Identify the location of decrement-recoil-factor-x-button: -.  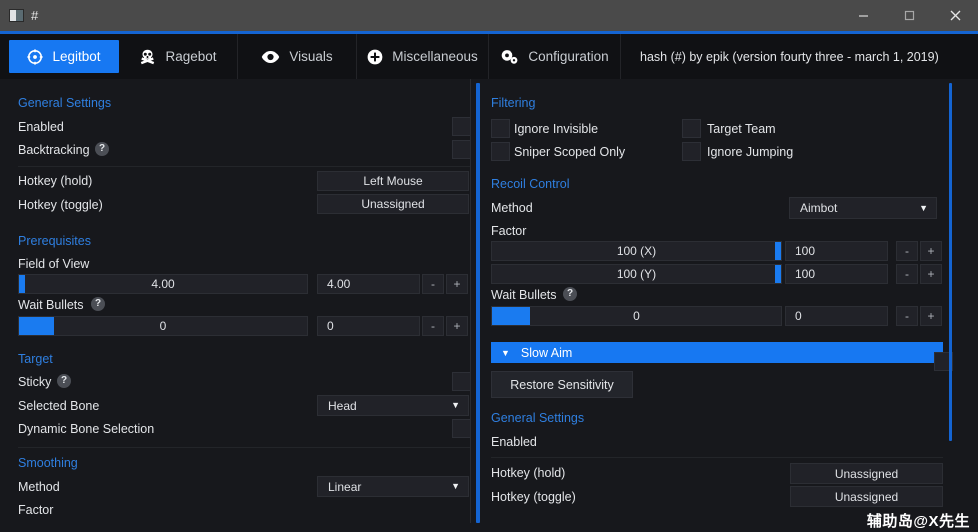
(907, 251).